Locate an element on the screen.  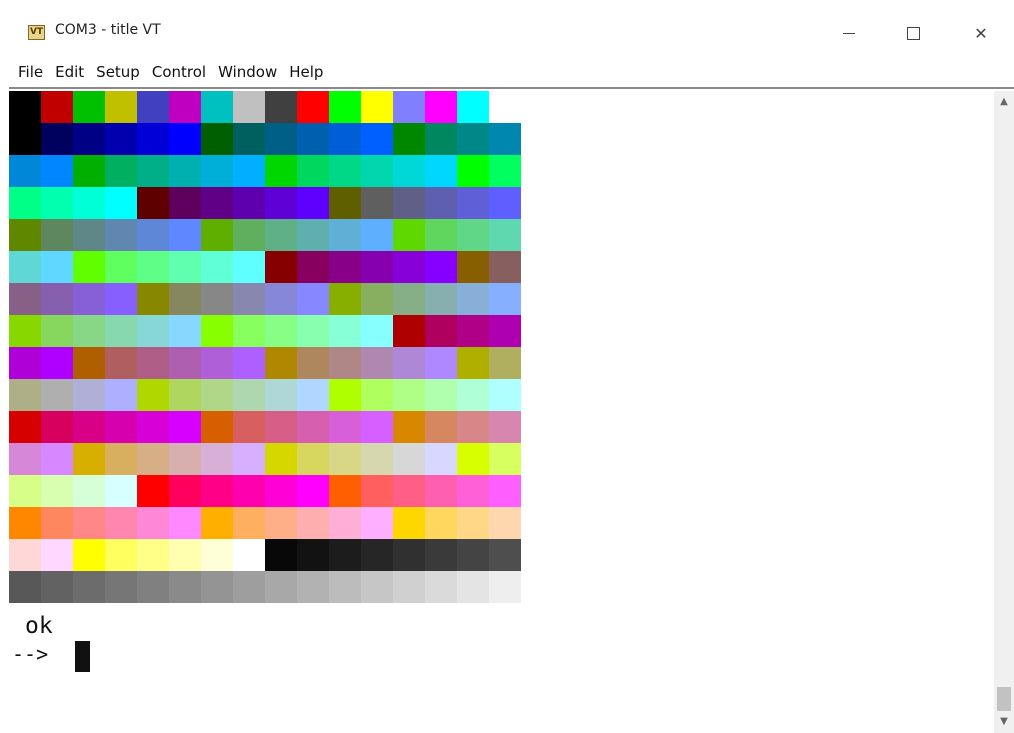
scroll-up-arrow-icon: ▲ is located at coordinates (1004, 102).